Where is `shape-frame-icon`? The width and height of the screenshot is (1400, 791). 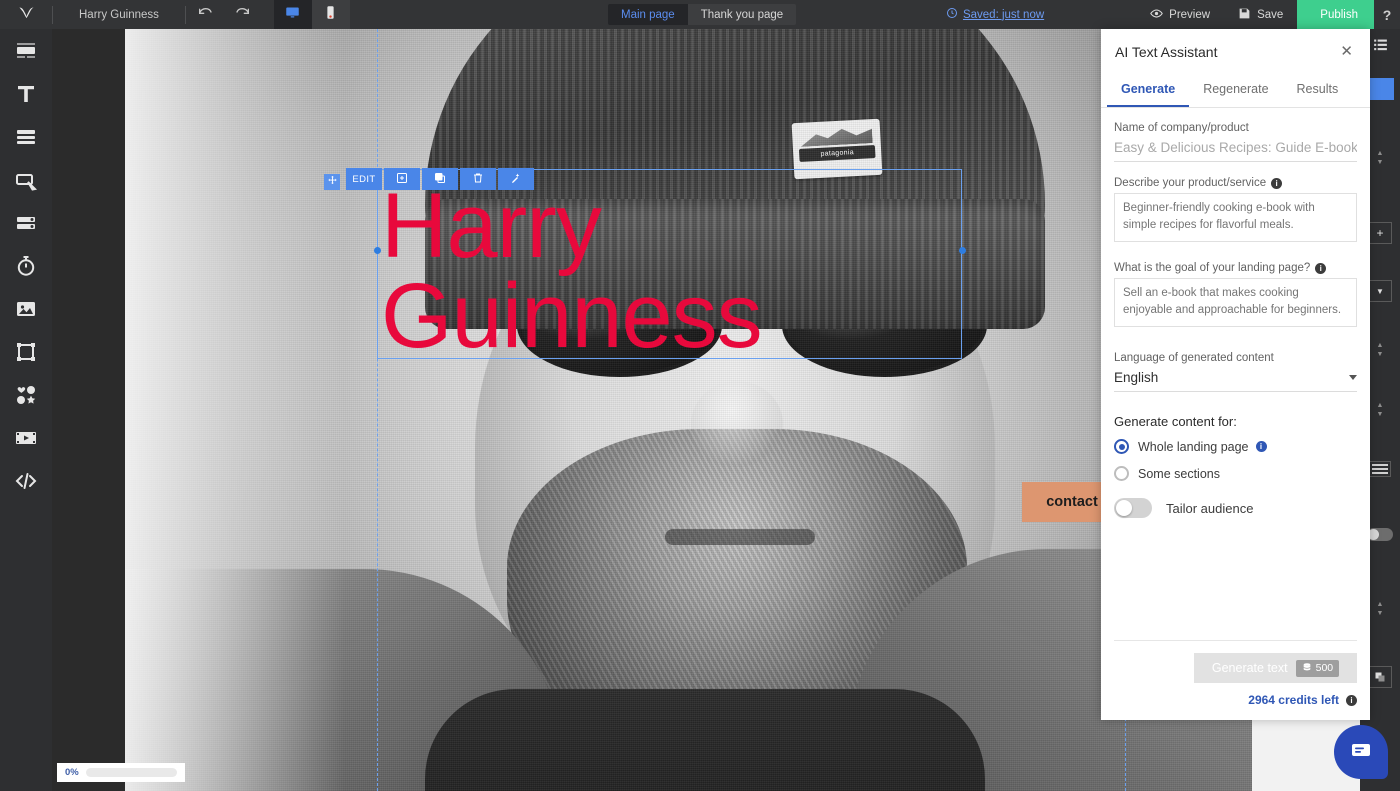
shape-frame-icon is located at coordinates (26, 352).